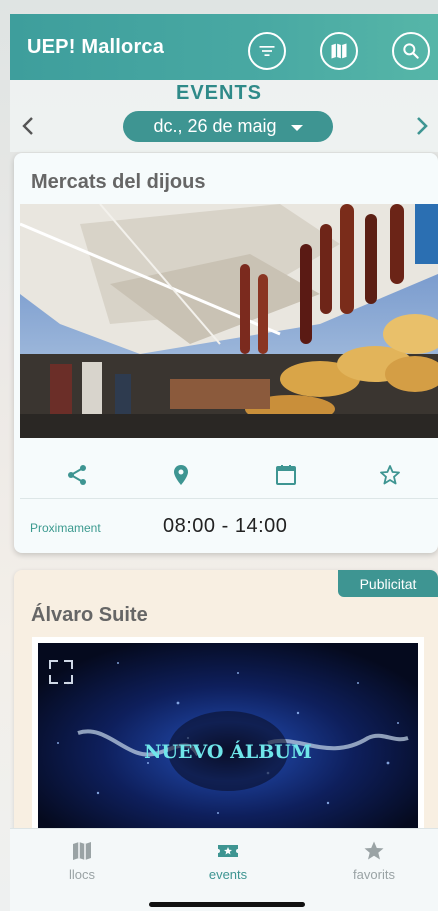  What do you see at coordinates (422, 126) in the screenshot?
I see `chevron-right-icon` at bounding box center [422, 126].